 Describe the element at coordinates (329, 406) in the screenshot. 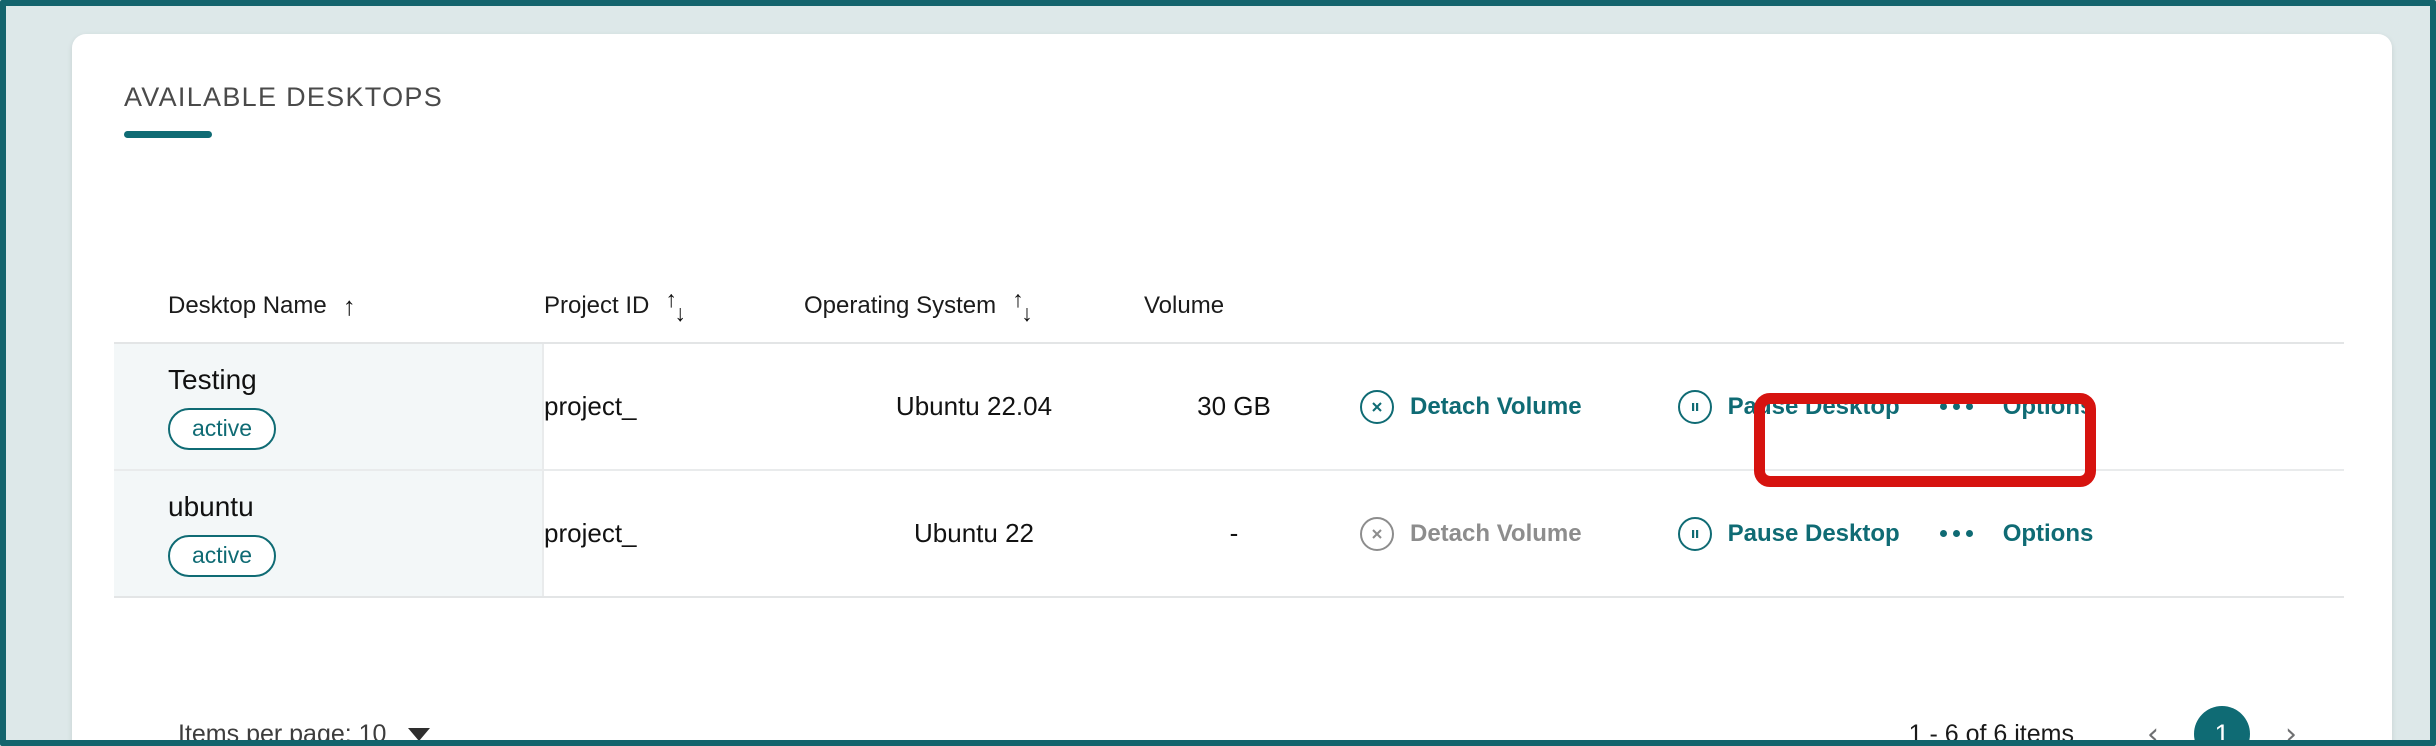

I see `cell-desktop-name: Testing active` at that location.